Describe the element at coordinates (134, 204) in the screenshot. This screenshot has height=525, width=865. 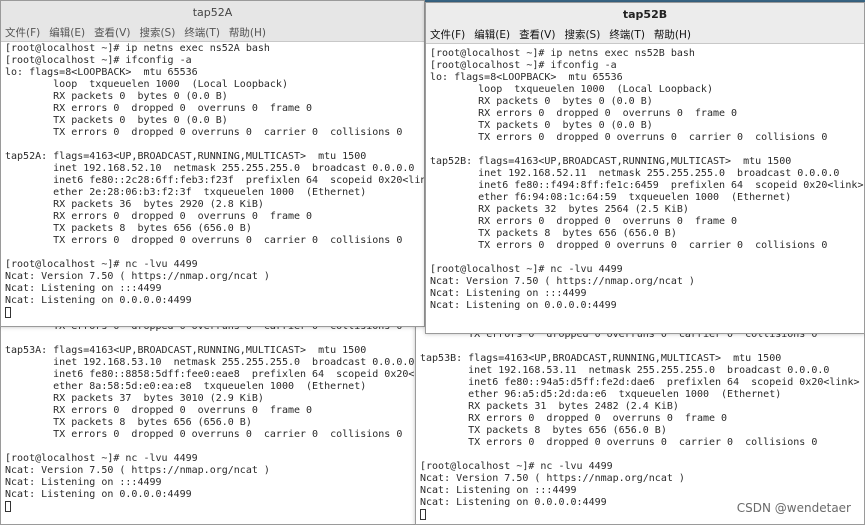
I see `terminal-line: RX packets 36 bytes 2920 (2.8 KiB)` at that location.